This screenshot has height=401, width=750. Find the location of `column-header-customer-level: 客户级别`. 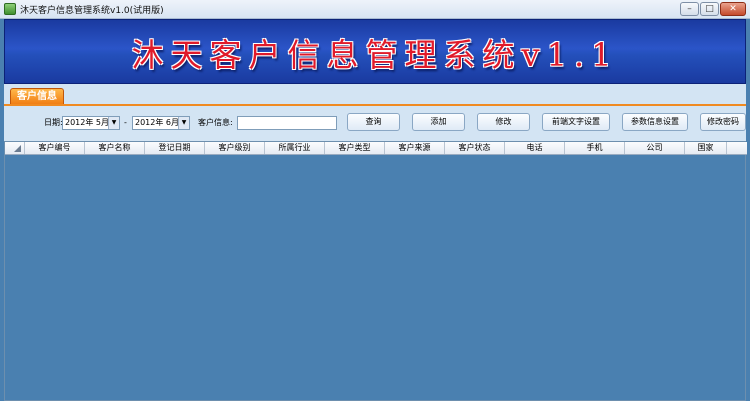

column-header-customer-level: 客户级别 is located at coordinates (235, 148).